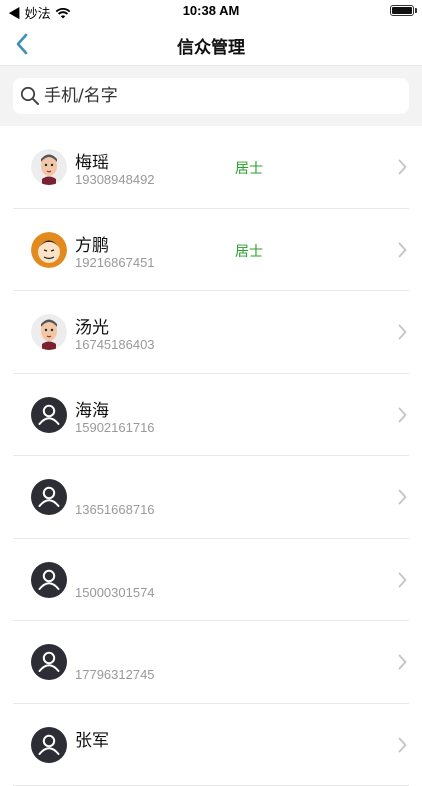 The height and width of the screenshot is (786, 422). What do you see at coordinates (219, 96) in the screenshot?
I see `search-input` at bounding box center [219, 96].